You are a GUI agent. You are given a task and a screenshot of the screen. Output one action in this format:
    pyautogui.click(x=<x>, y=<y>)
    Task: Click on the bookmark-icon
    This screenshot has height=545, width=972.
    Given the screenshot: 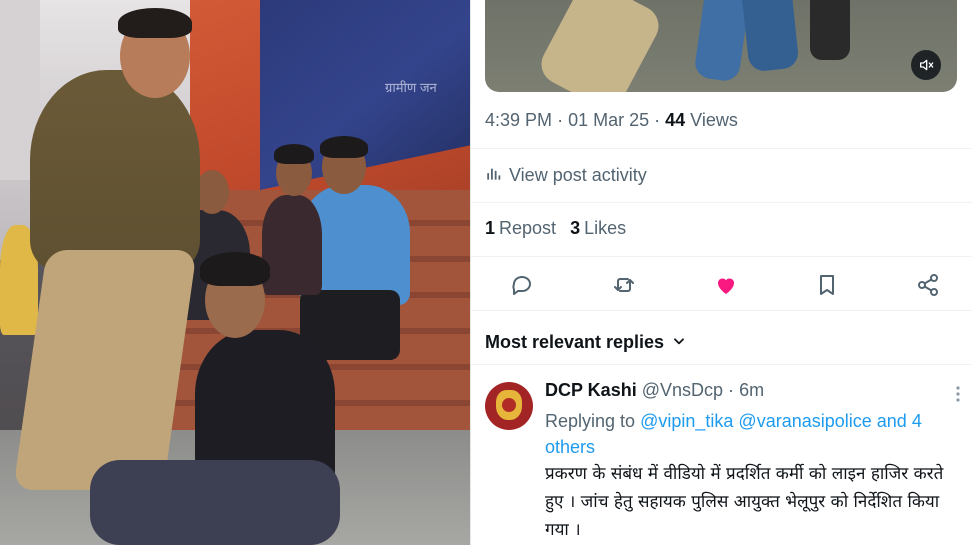 What is the action you would take?
    pyautogui.click(x=827, y=285)
    